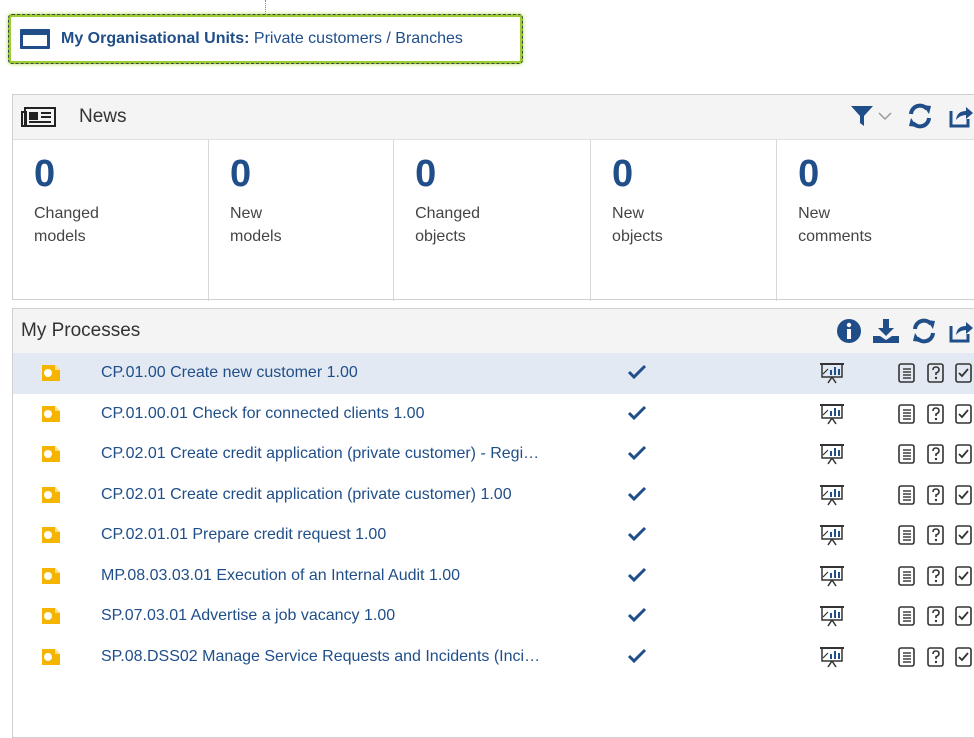 Image resolution: width=974 pixels, height=738 pixels. What do you see at coordinates (38, 117) in the screenshot?
I see `newspaper-icon` at bounding box center [38, 117].